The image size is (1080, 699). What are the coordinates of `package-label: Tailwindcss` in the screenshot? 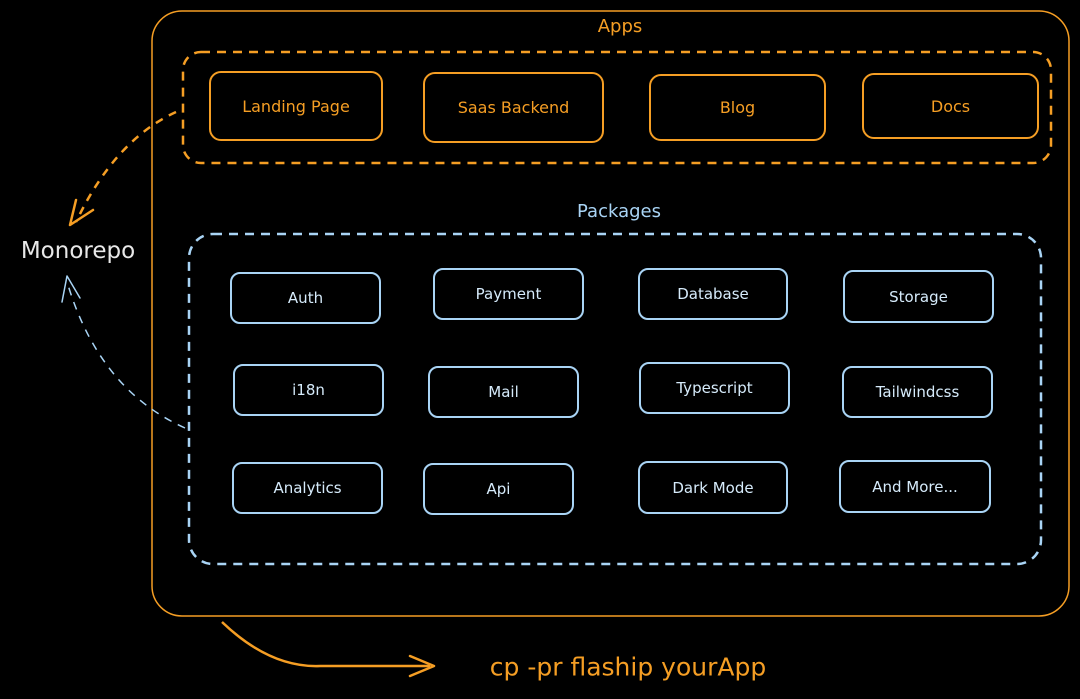 It's located at (917, 392).